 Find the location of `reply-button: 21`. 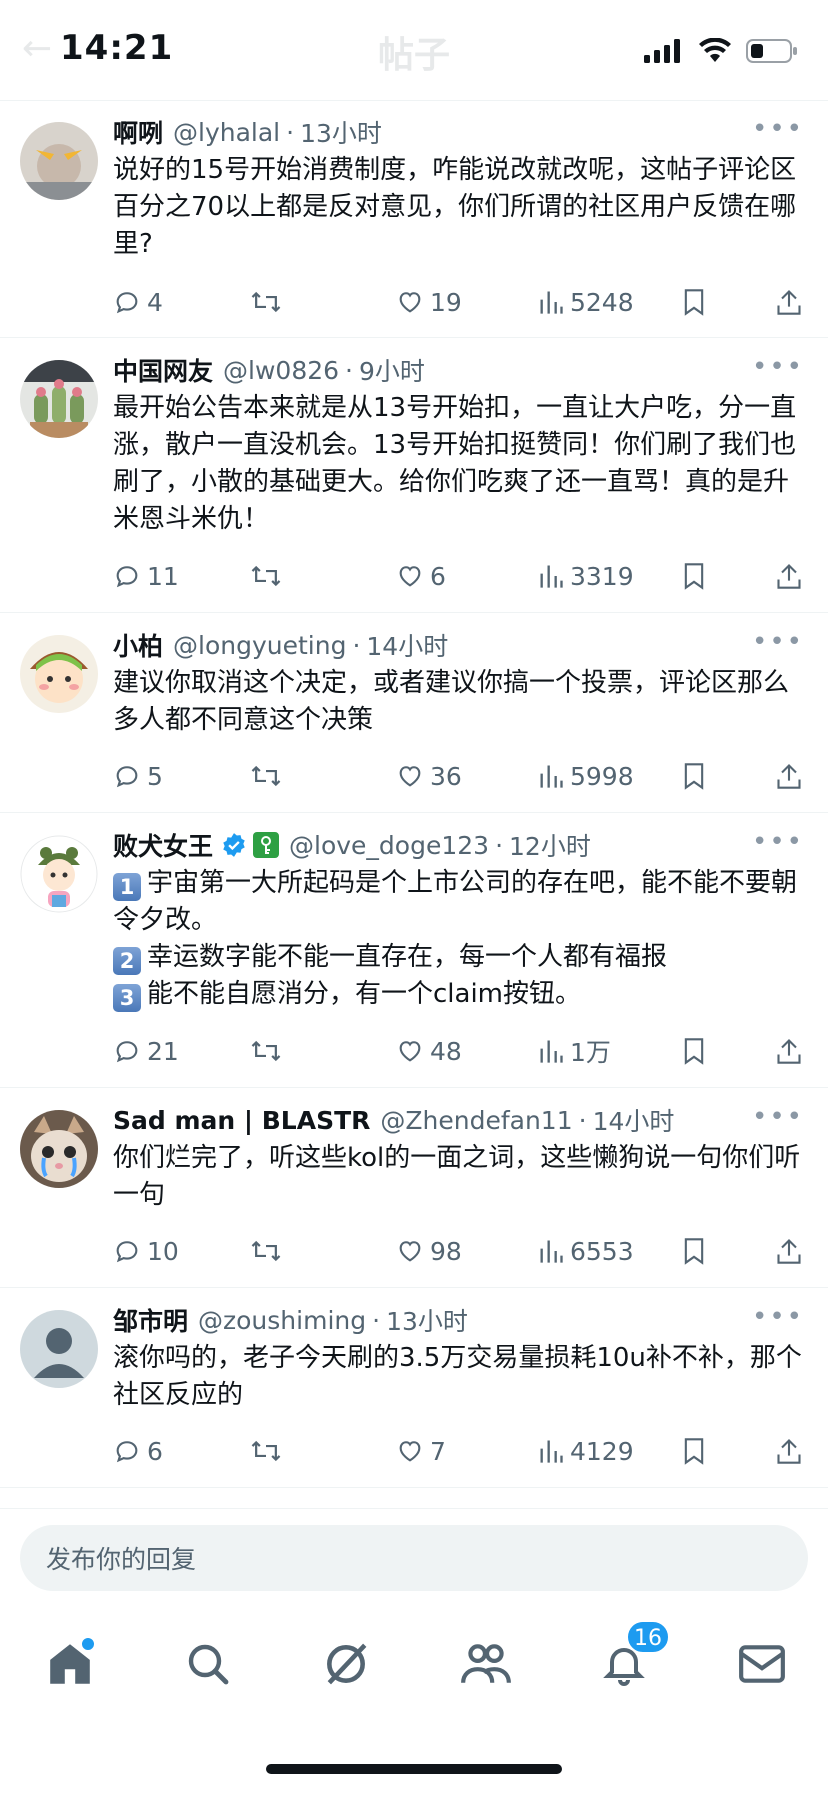

reply-button: 21 is located at coordinates (146, 1051).